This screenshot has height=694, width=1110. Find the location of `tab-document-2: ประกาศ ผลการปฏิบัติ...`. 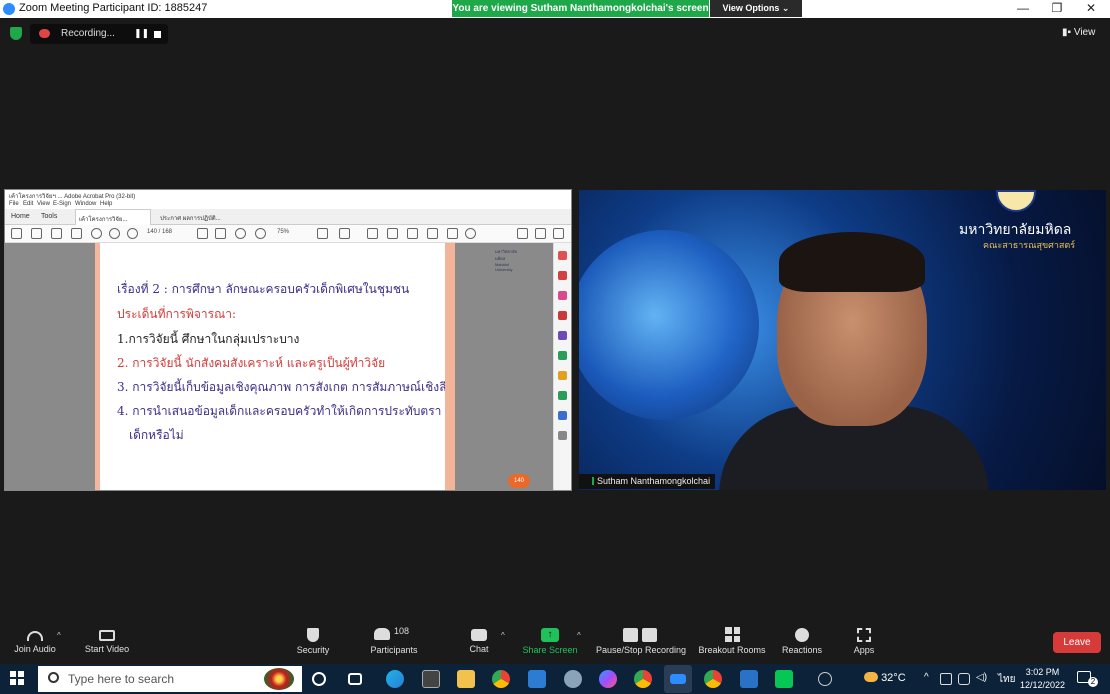

tab-document-2: ประกาศ ผลการปฏิบัติ... is located at coordinates (192, 217).